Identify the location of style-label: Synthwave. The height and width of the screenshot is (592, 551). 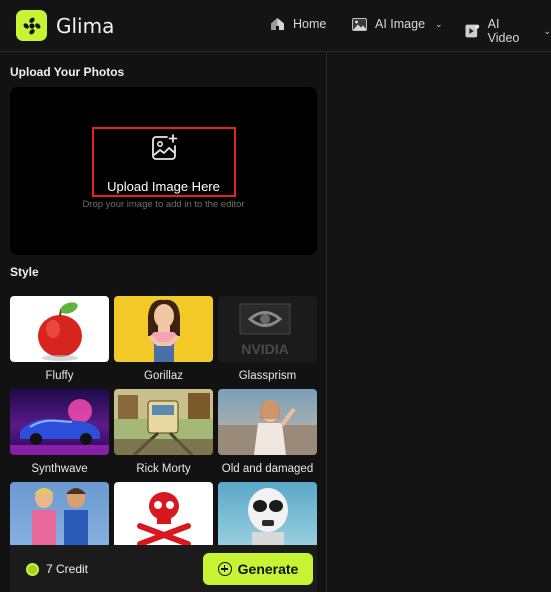
(59, 469).